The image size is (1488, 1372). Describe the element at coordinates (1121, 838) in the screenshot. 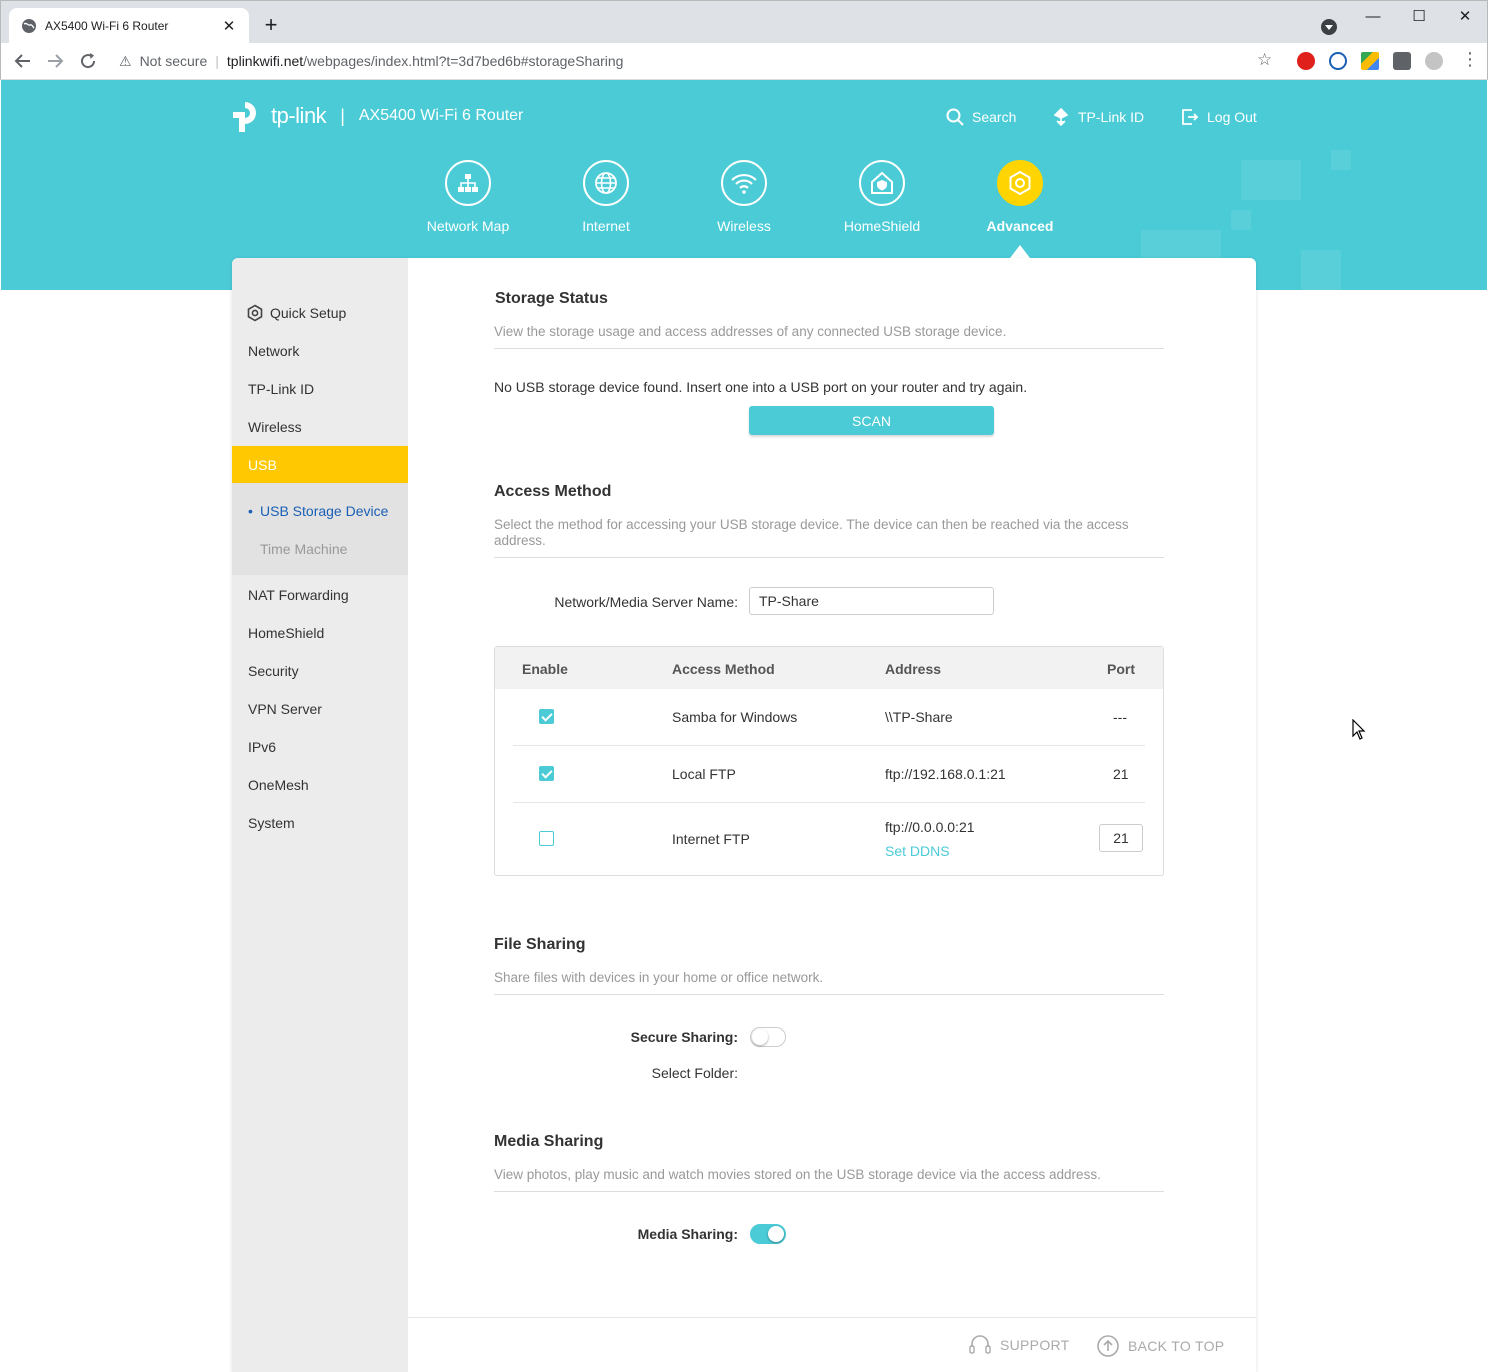

I see `internet-ftp-port-input` at that location.